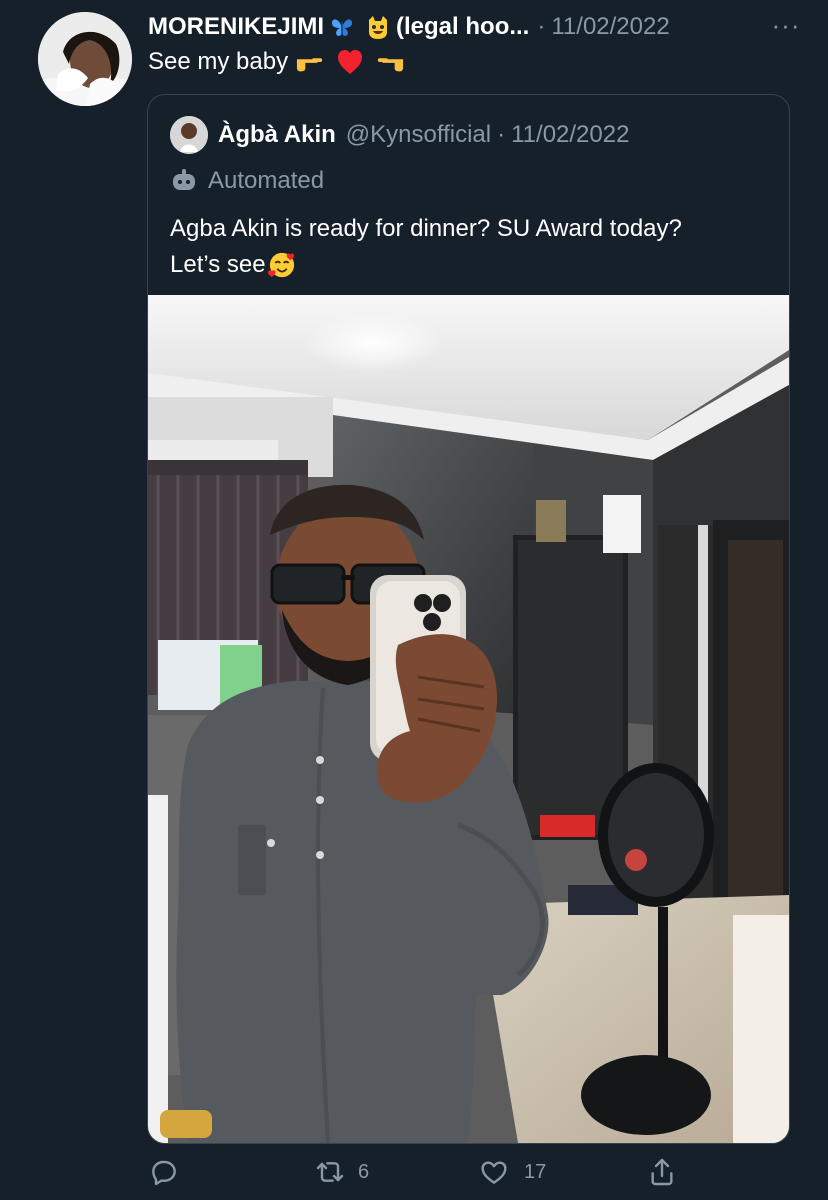  Describe the element at coordinates (236, 27) in the screenshot. I see `author-name: MORENIKEJIMI` at that location.